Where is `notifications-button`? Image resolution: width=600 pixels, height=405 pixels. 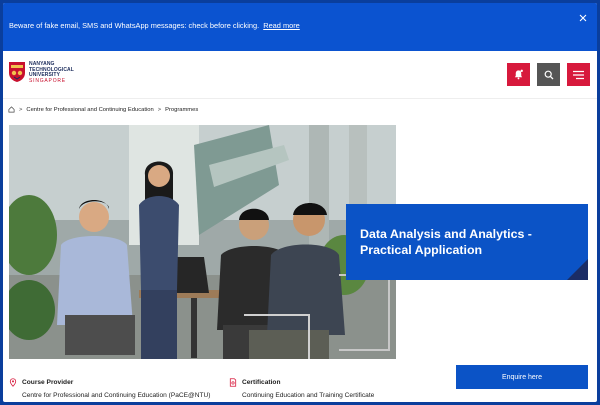 notifications-button is located at coordinates (518, 74).